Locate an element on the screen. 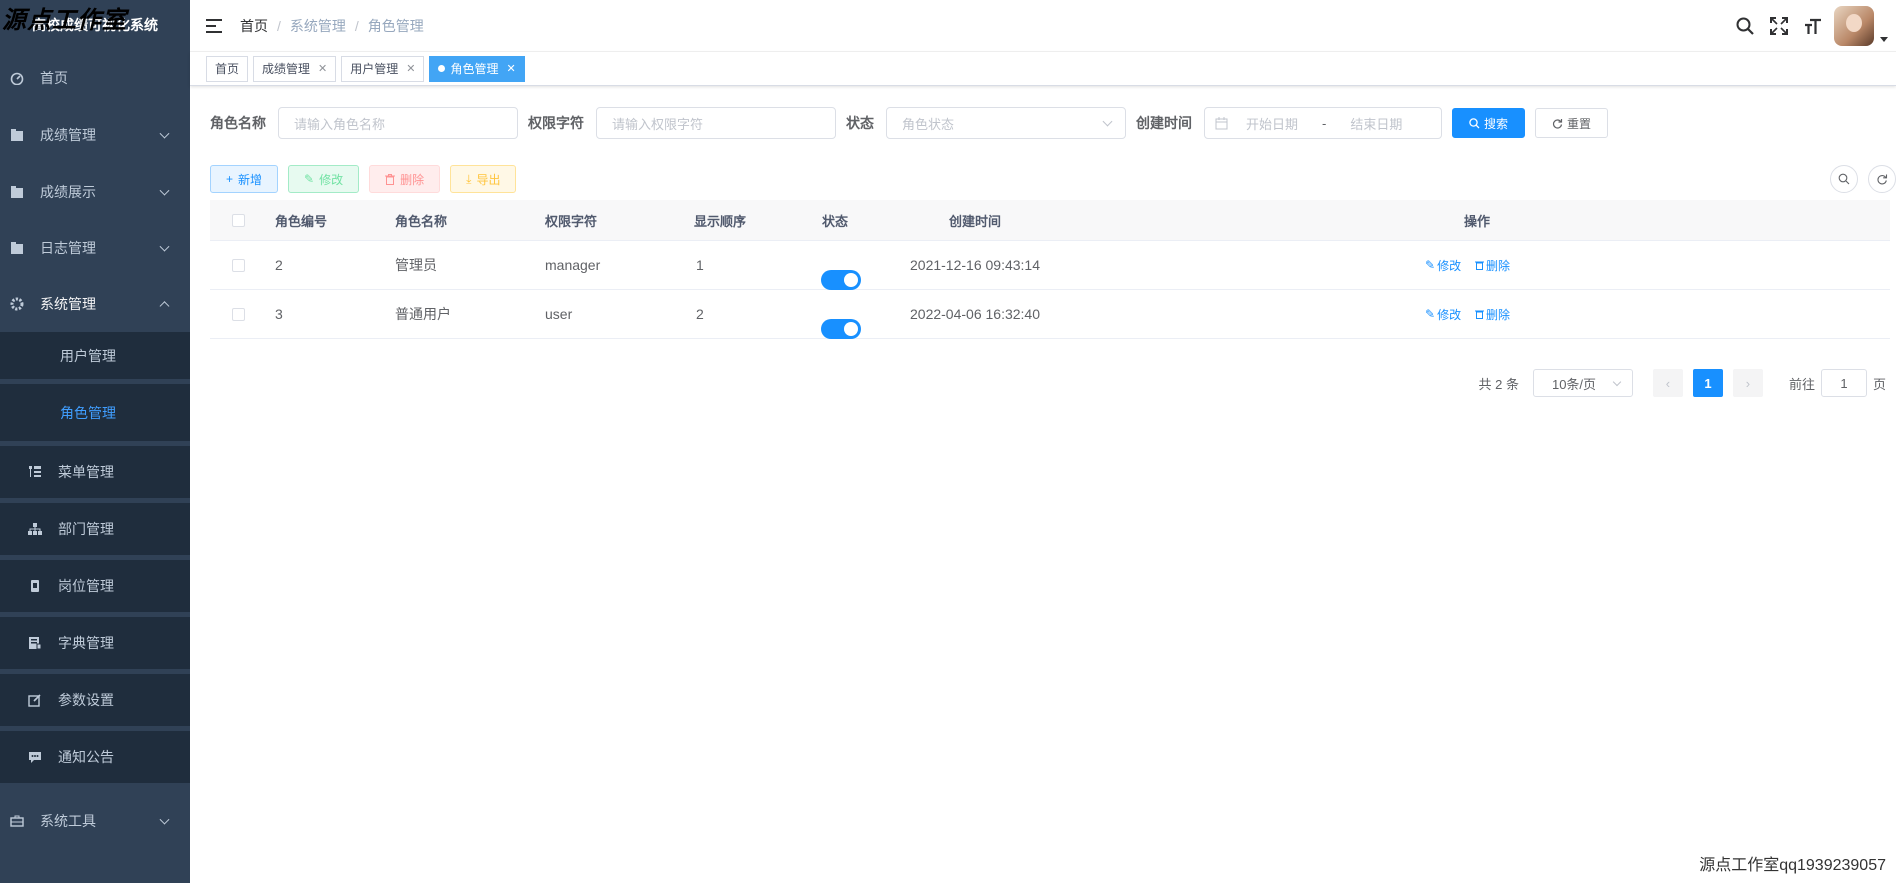 The image size is (1896, 883). export-button-label: 导出 is located at coordinates (488, 179).